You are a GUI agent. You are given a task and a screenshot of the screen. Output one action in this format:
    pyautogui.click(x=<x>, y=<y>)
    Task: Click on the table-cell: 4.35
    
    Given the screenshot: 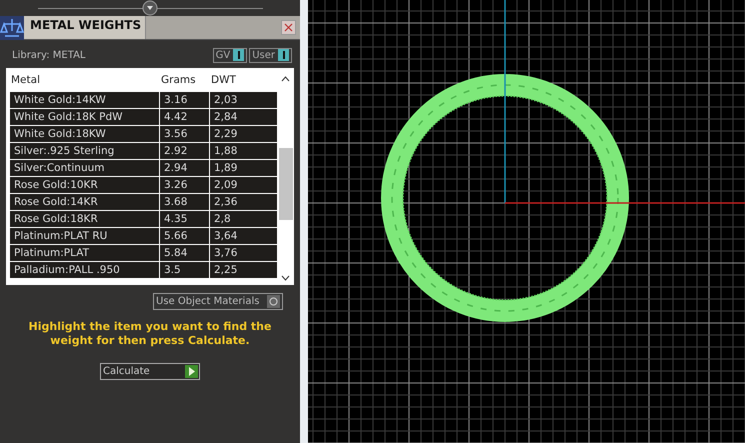 What is the action you would take?
    pyautogui.click(x=185, y=219)
    